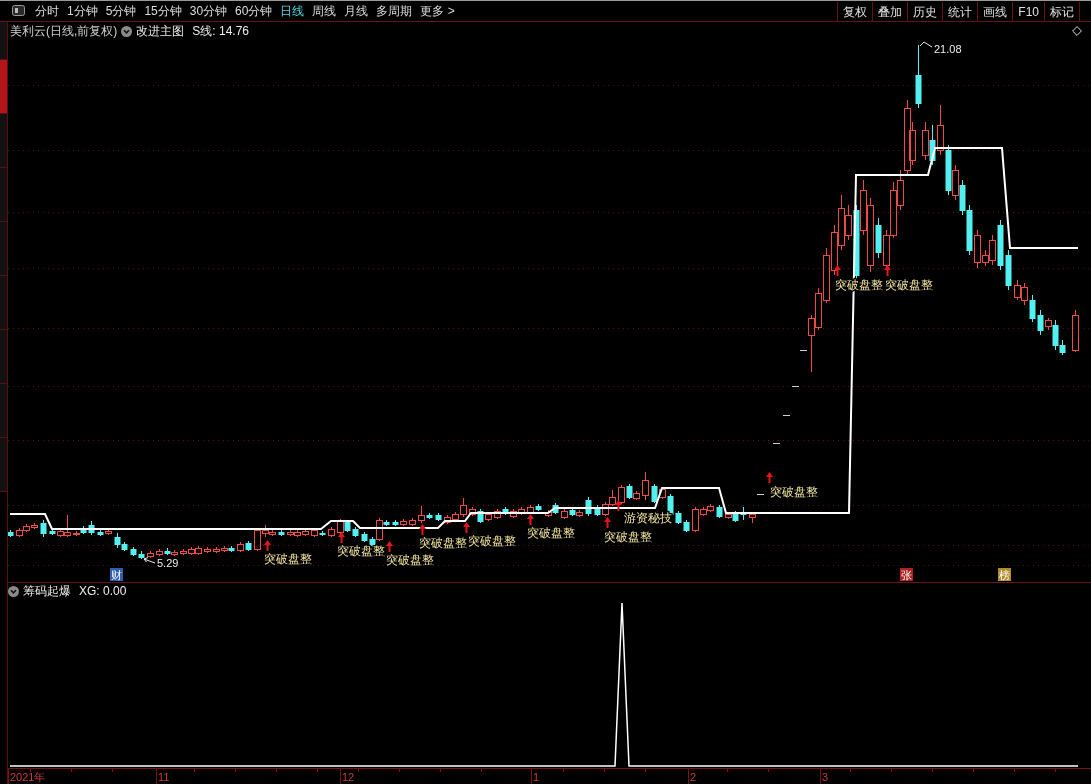 This screenshot has height=784, width=1091. I want to click on indicator-name: 改进主图, so click(160, 31).